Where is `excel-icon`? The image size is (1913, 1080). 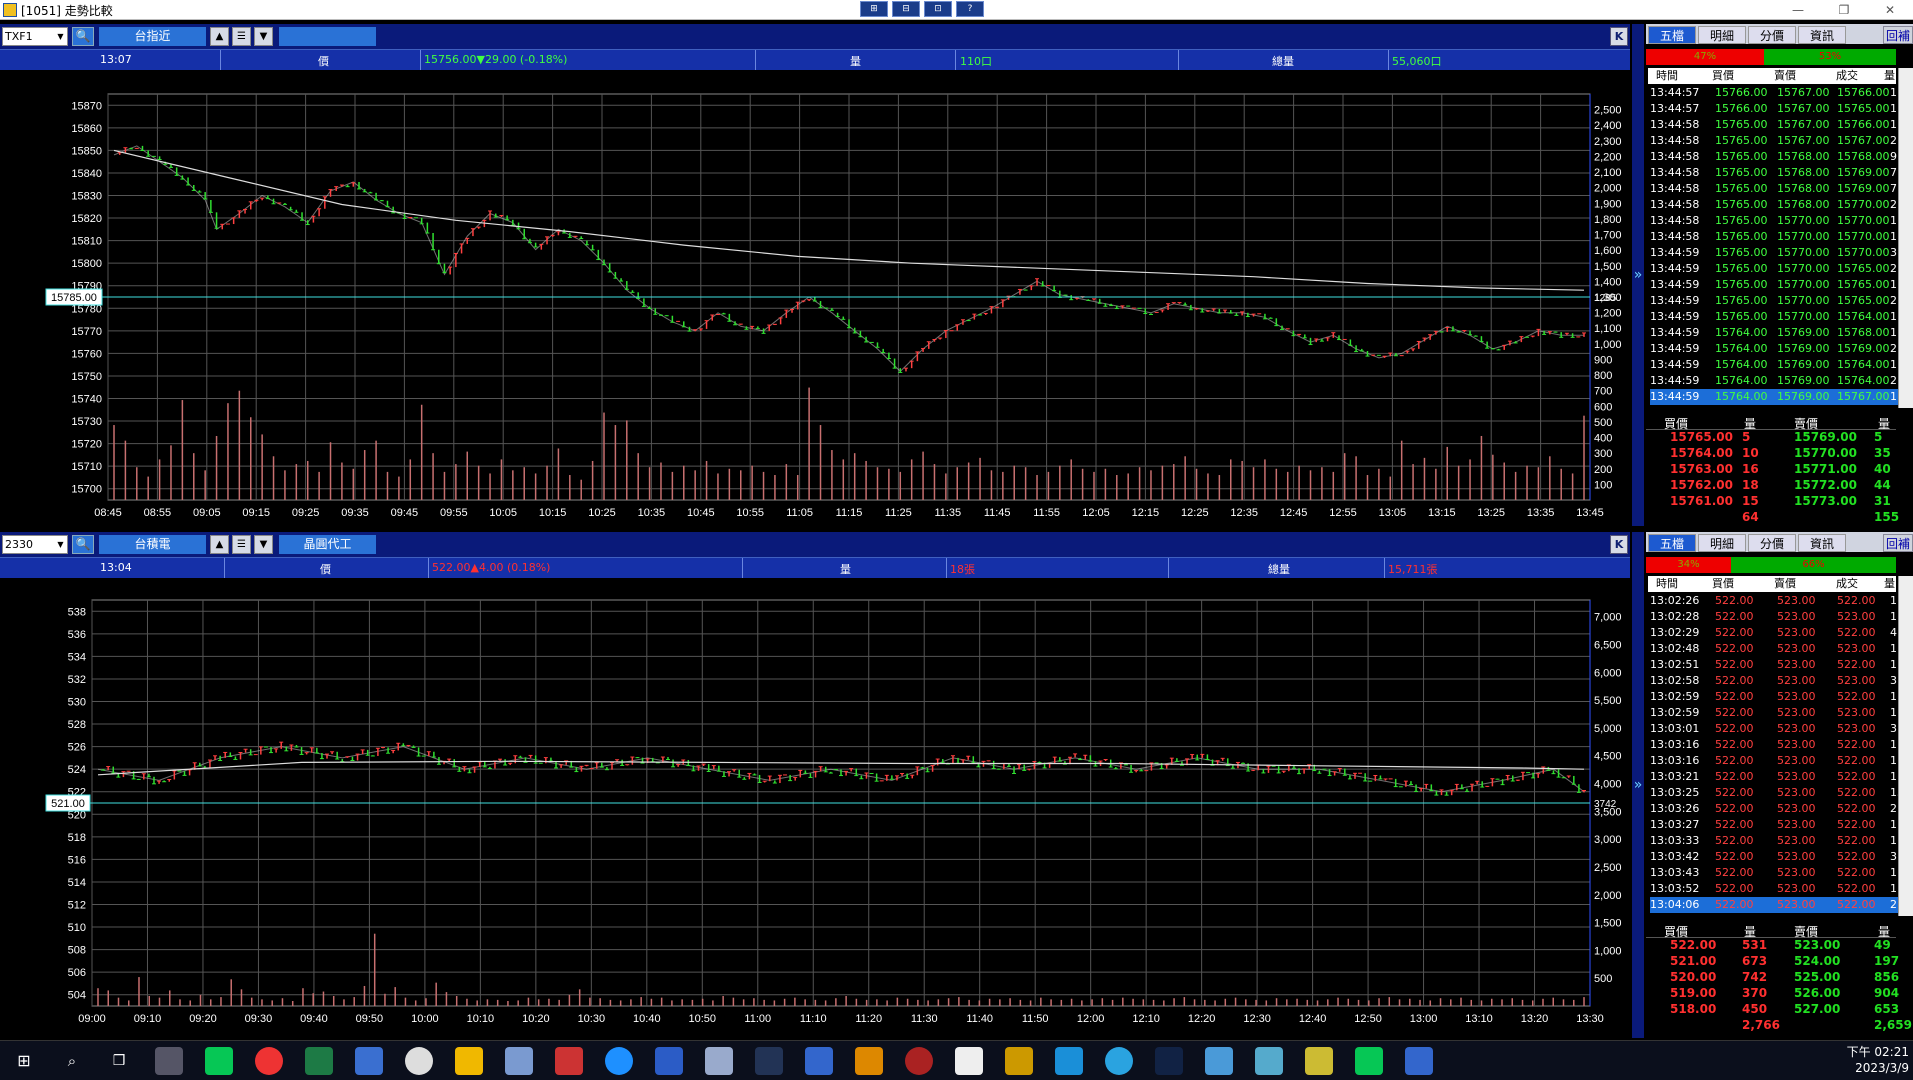 excel-icon is located at coordinates (319, 1061).